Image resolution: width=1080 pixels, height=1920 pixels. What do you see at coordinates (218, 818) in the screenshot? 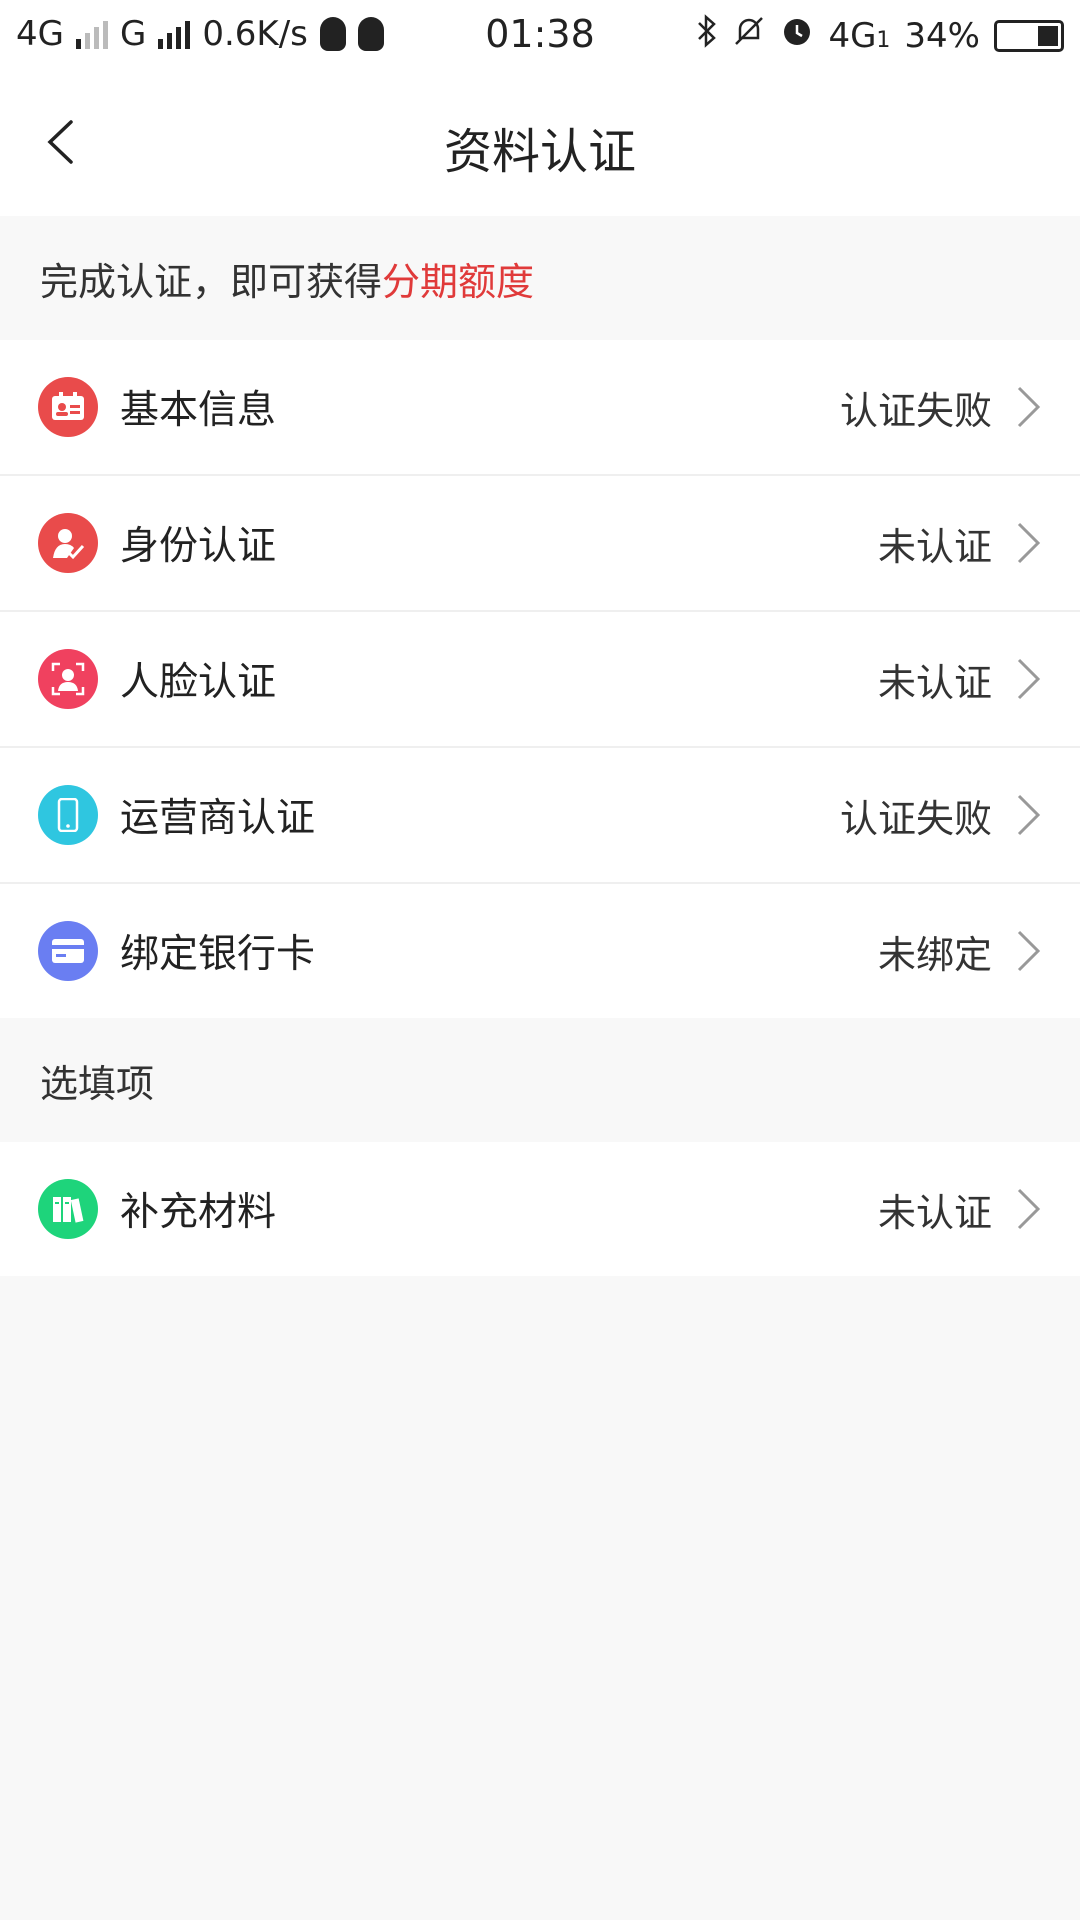
I see `item-label: 运营商认证` at bounding box center [218, 818].